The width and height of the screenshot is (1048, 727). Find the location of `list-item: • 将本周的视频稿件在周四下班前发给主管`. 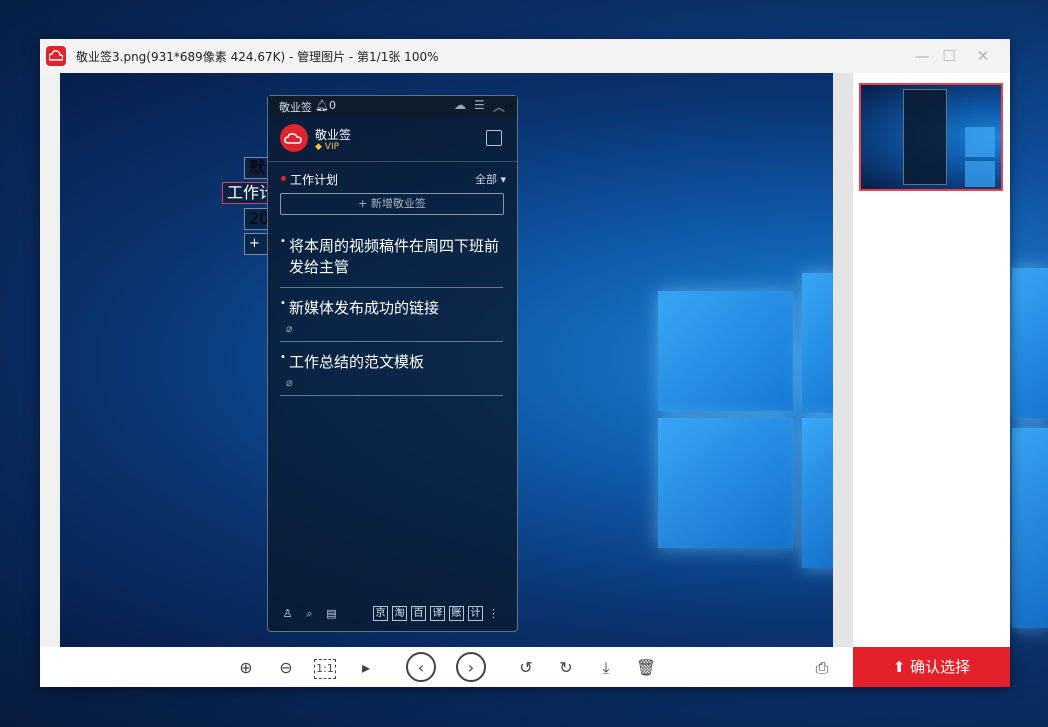

list-item: • 将本周的视频稿件在周四下班前发给主管 is located at coordinates (392, 262).